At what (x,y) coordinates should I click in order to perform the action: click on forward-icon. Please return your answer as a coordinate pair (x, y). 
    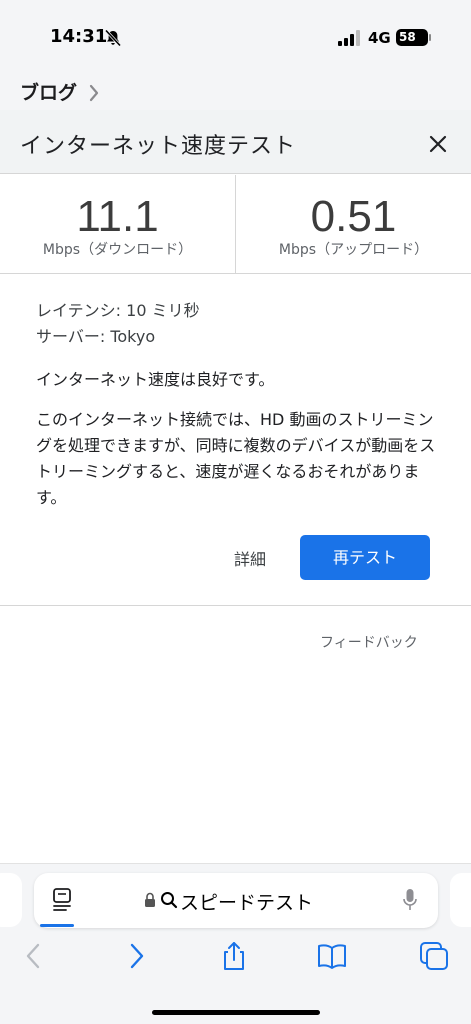
    Looking at the image, I should click on (136, 956).